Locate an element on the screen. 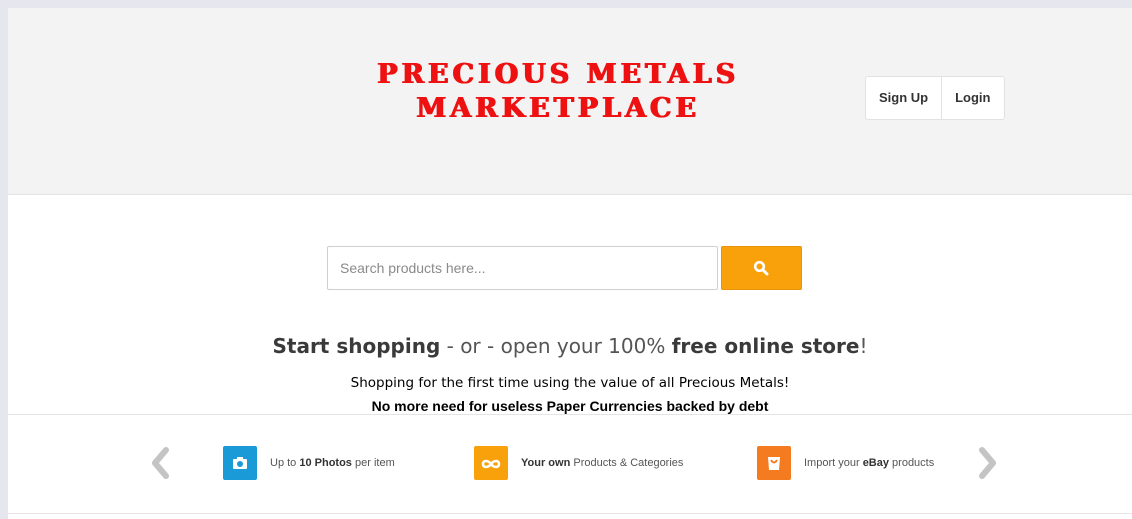  feature-ebay-import: Import your eBay products is located at coordinates (845, 463).